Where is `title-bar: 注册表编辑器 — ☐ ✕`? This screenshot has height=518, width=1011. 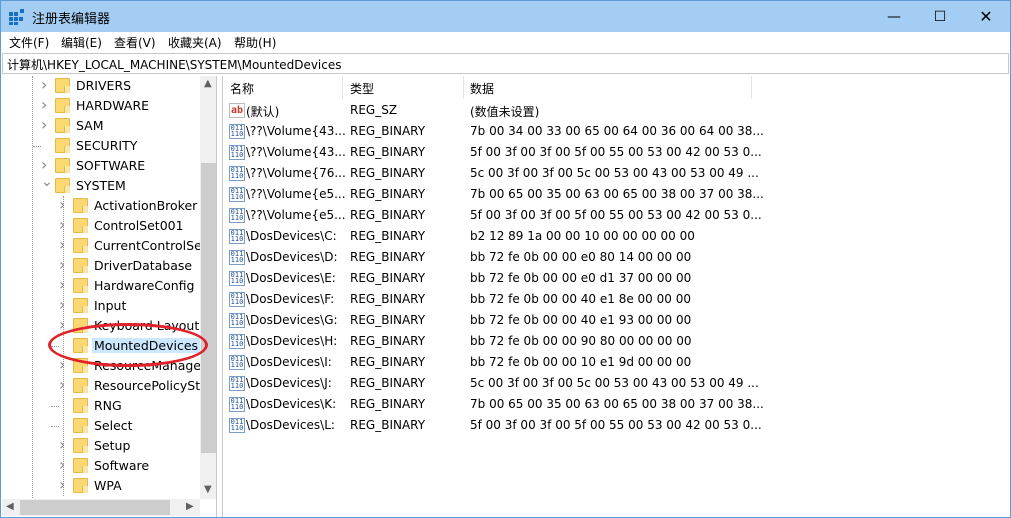 title-bar: 注册表编辑器 — ☐ ✕ is located at coordinates (505, 16).